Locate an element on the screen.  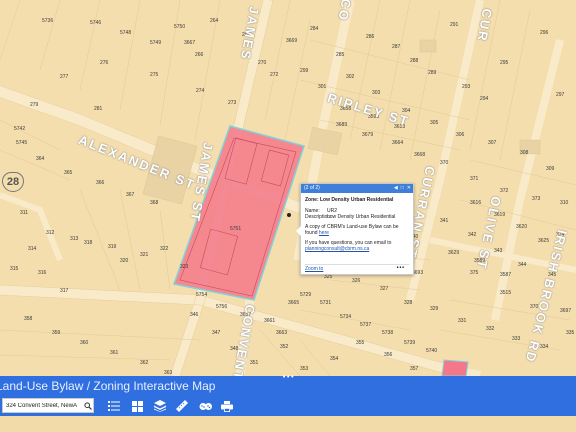
attribute-key: Description: is located at coordinates (318, 217).